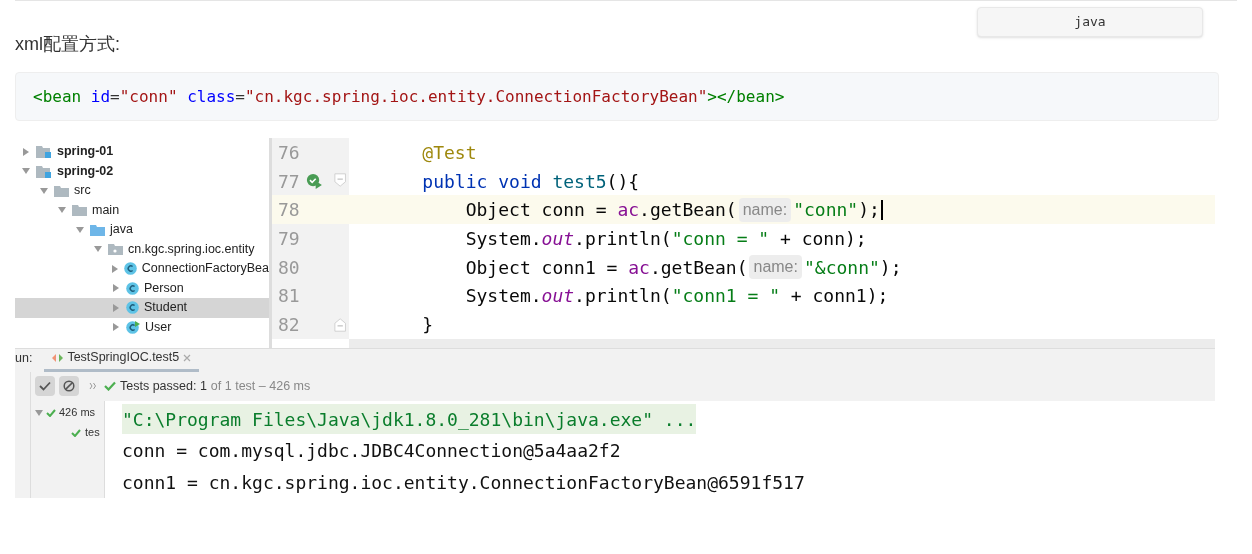 The height and width of the screenshot is (554, 1252). What do you see at coordinates (142, 210) in the screenshot?
I see `tree-item: main` at bounding box center [142, 210].